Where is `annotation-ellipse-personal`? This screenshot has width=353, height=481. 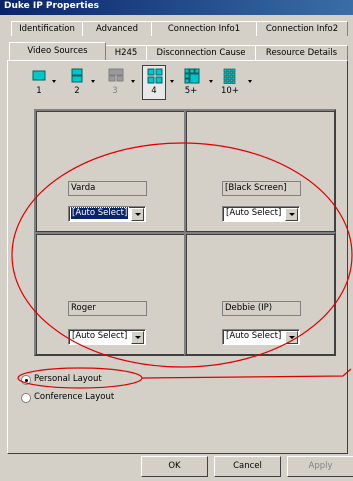 annotation-ellipse-personal is located at coordinates (80, 378).